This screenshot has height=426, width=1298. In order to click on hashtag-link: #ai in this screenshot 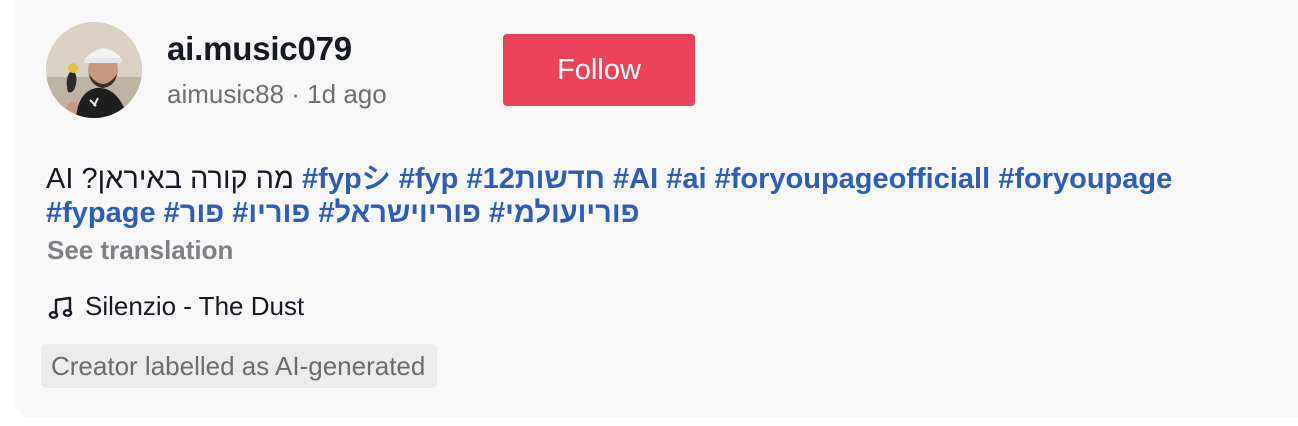, I will do `click(686, 179)`.